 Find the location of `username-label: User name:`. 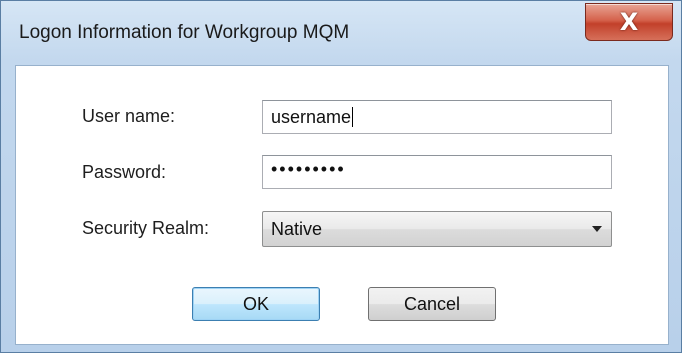

username-label: User name: is located at coordinates (129, 116).